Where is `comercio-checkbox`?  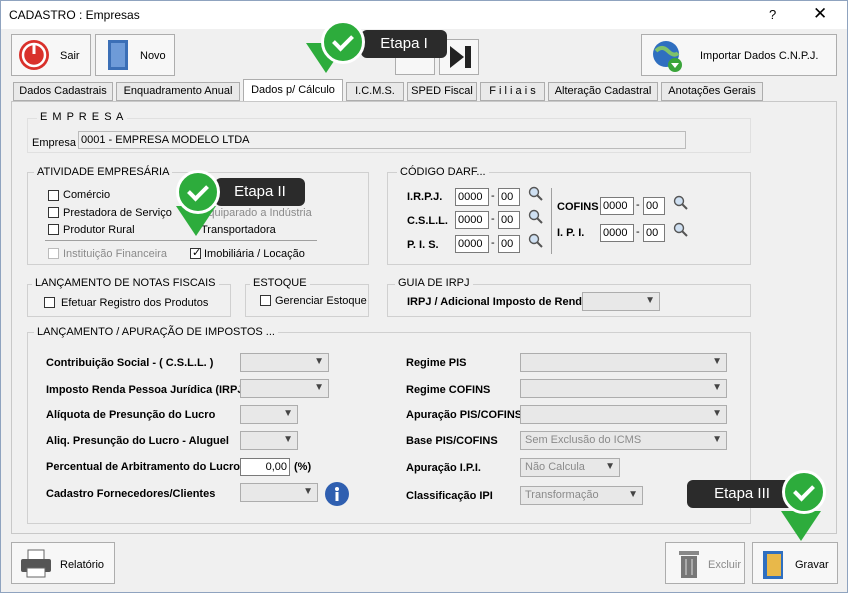 comercio-checkbox is located at coordinates (53, 195).